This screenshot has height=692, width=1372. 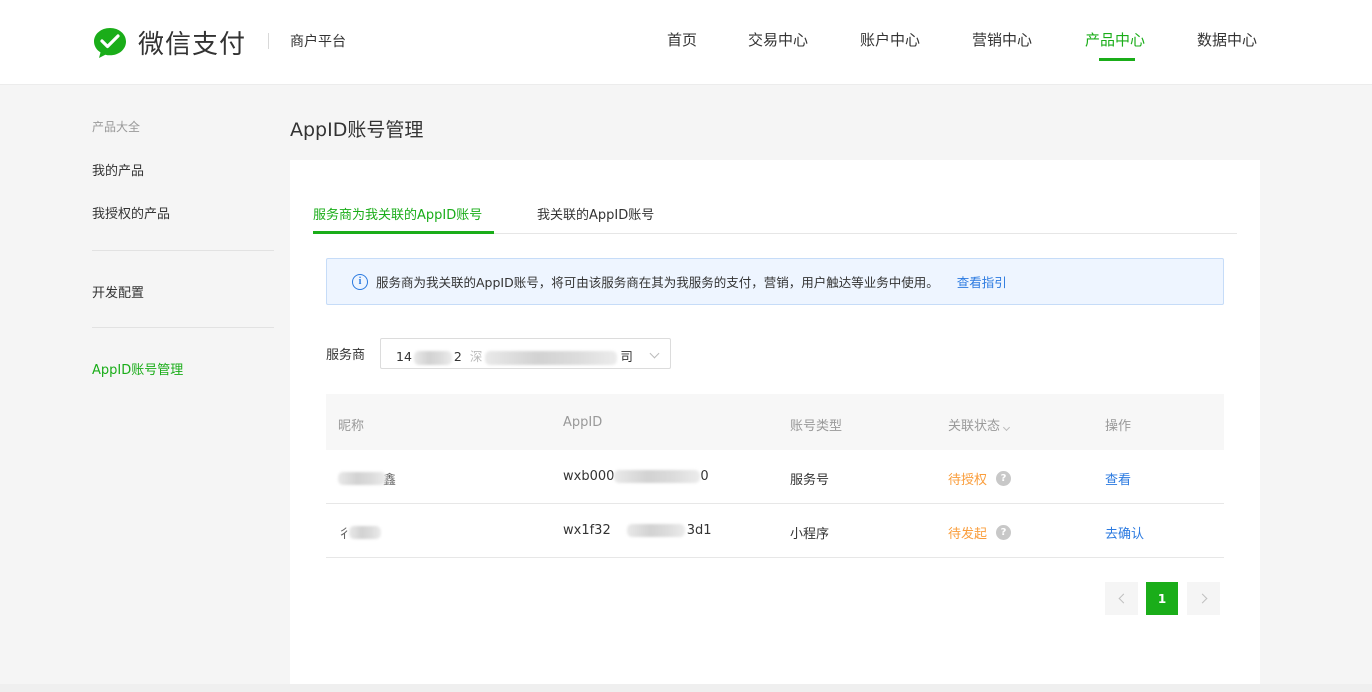 I want to click on table-header: 昵称 AppID 账号类型 关联状态 操作, so click(x=775, y=422).